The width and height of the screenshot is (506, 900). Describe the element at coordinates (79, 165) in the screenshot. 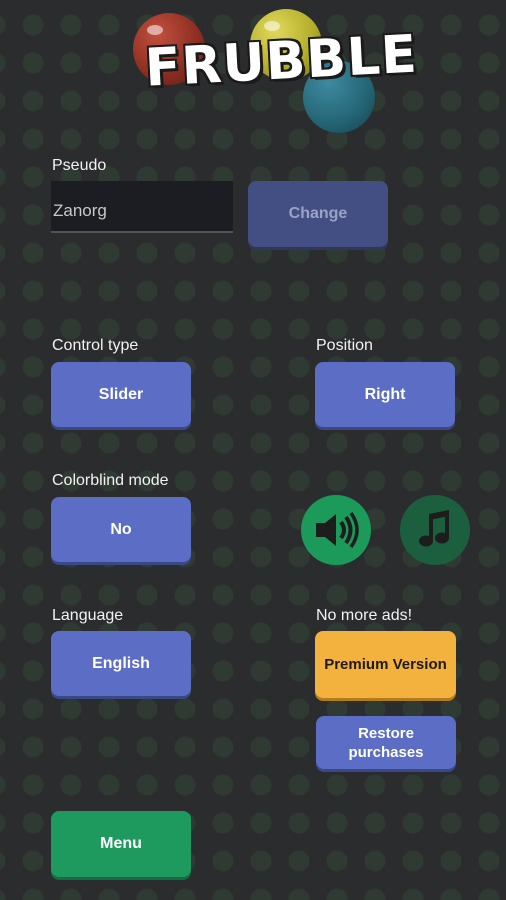

I see `pseudo-label: Pseudo` at that location.